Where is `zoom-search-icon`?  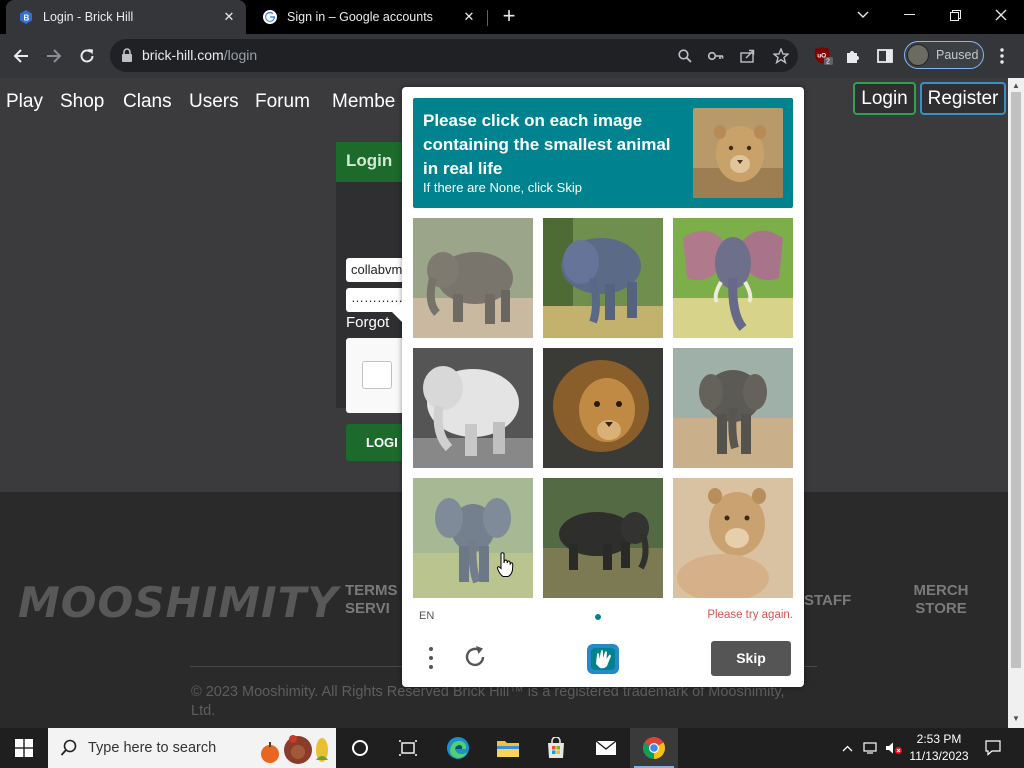
zoom-search-icon is located at coordinates (685, 56).